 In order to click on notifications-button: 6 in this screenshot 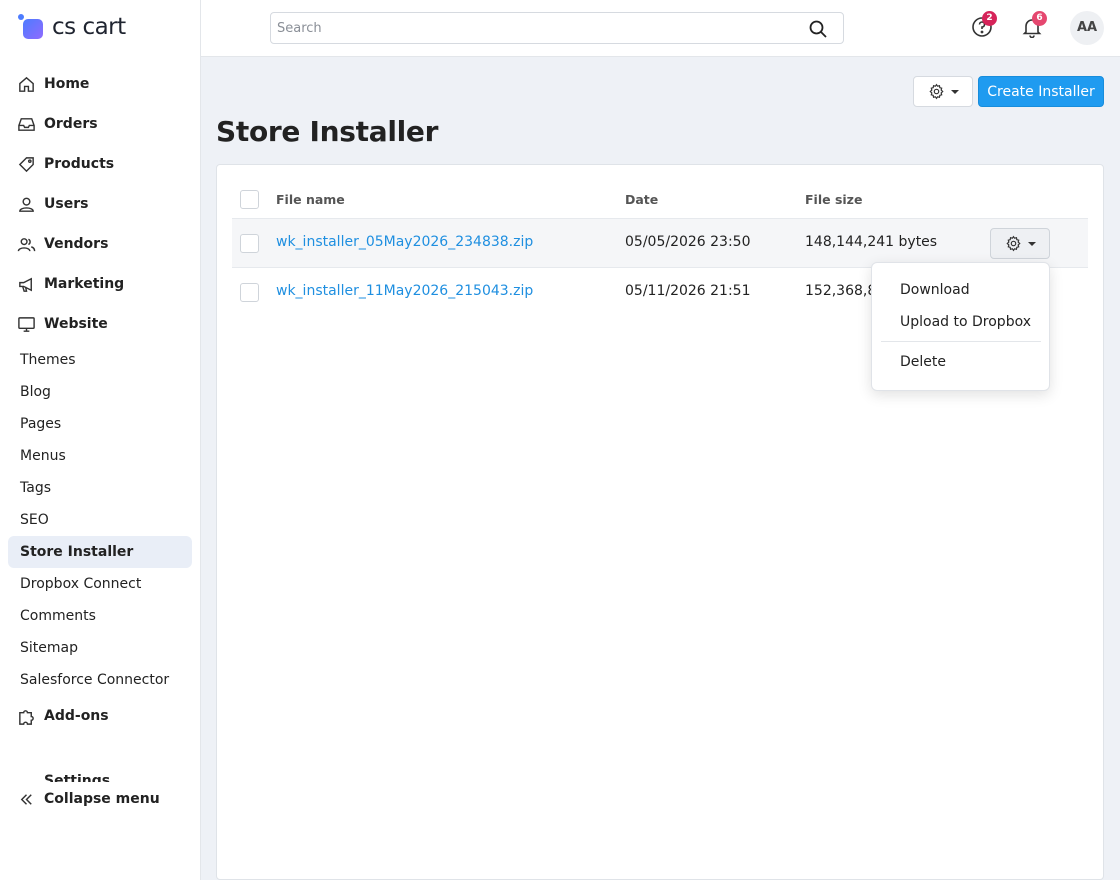, I will do `click(1034, 25)`.